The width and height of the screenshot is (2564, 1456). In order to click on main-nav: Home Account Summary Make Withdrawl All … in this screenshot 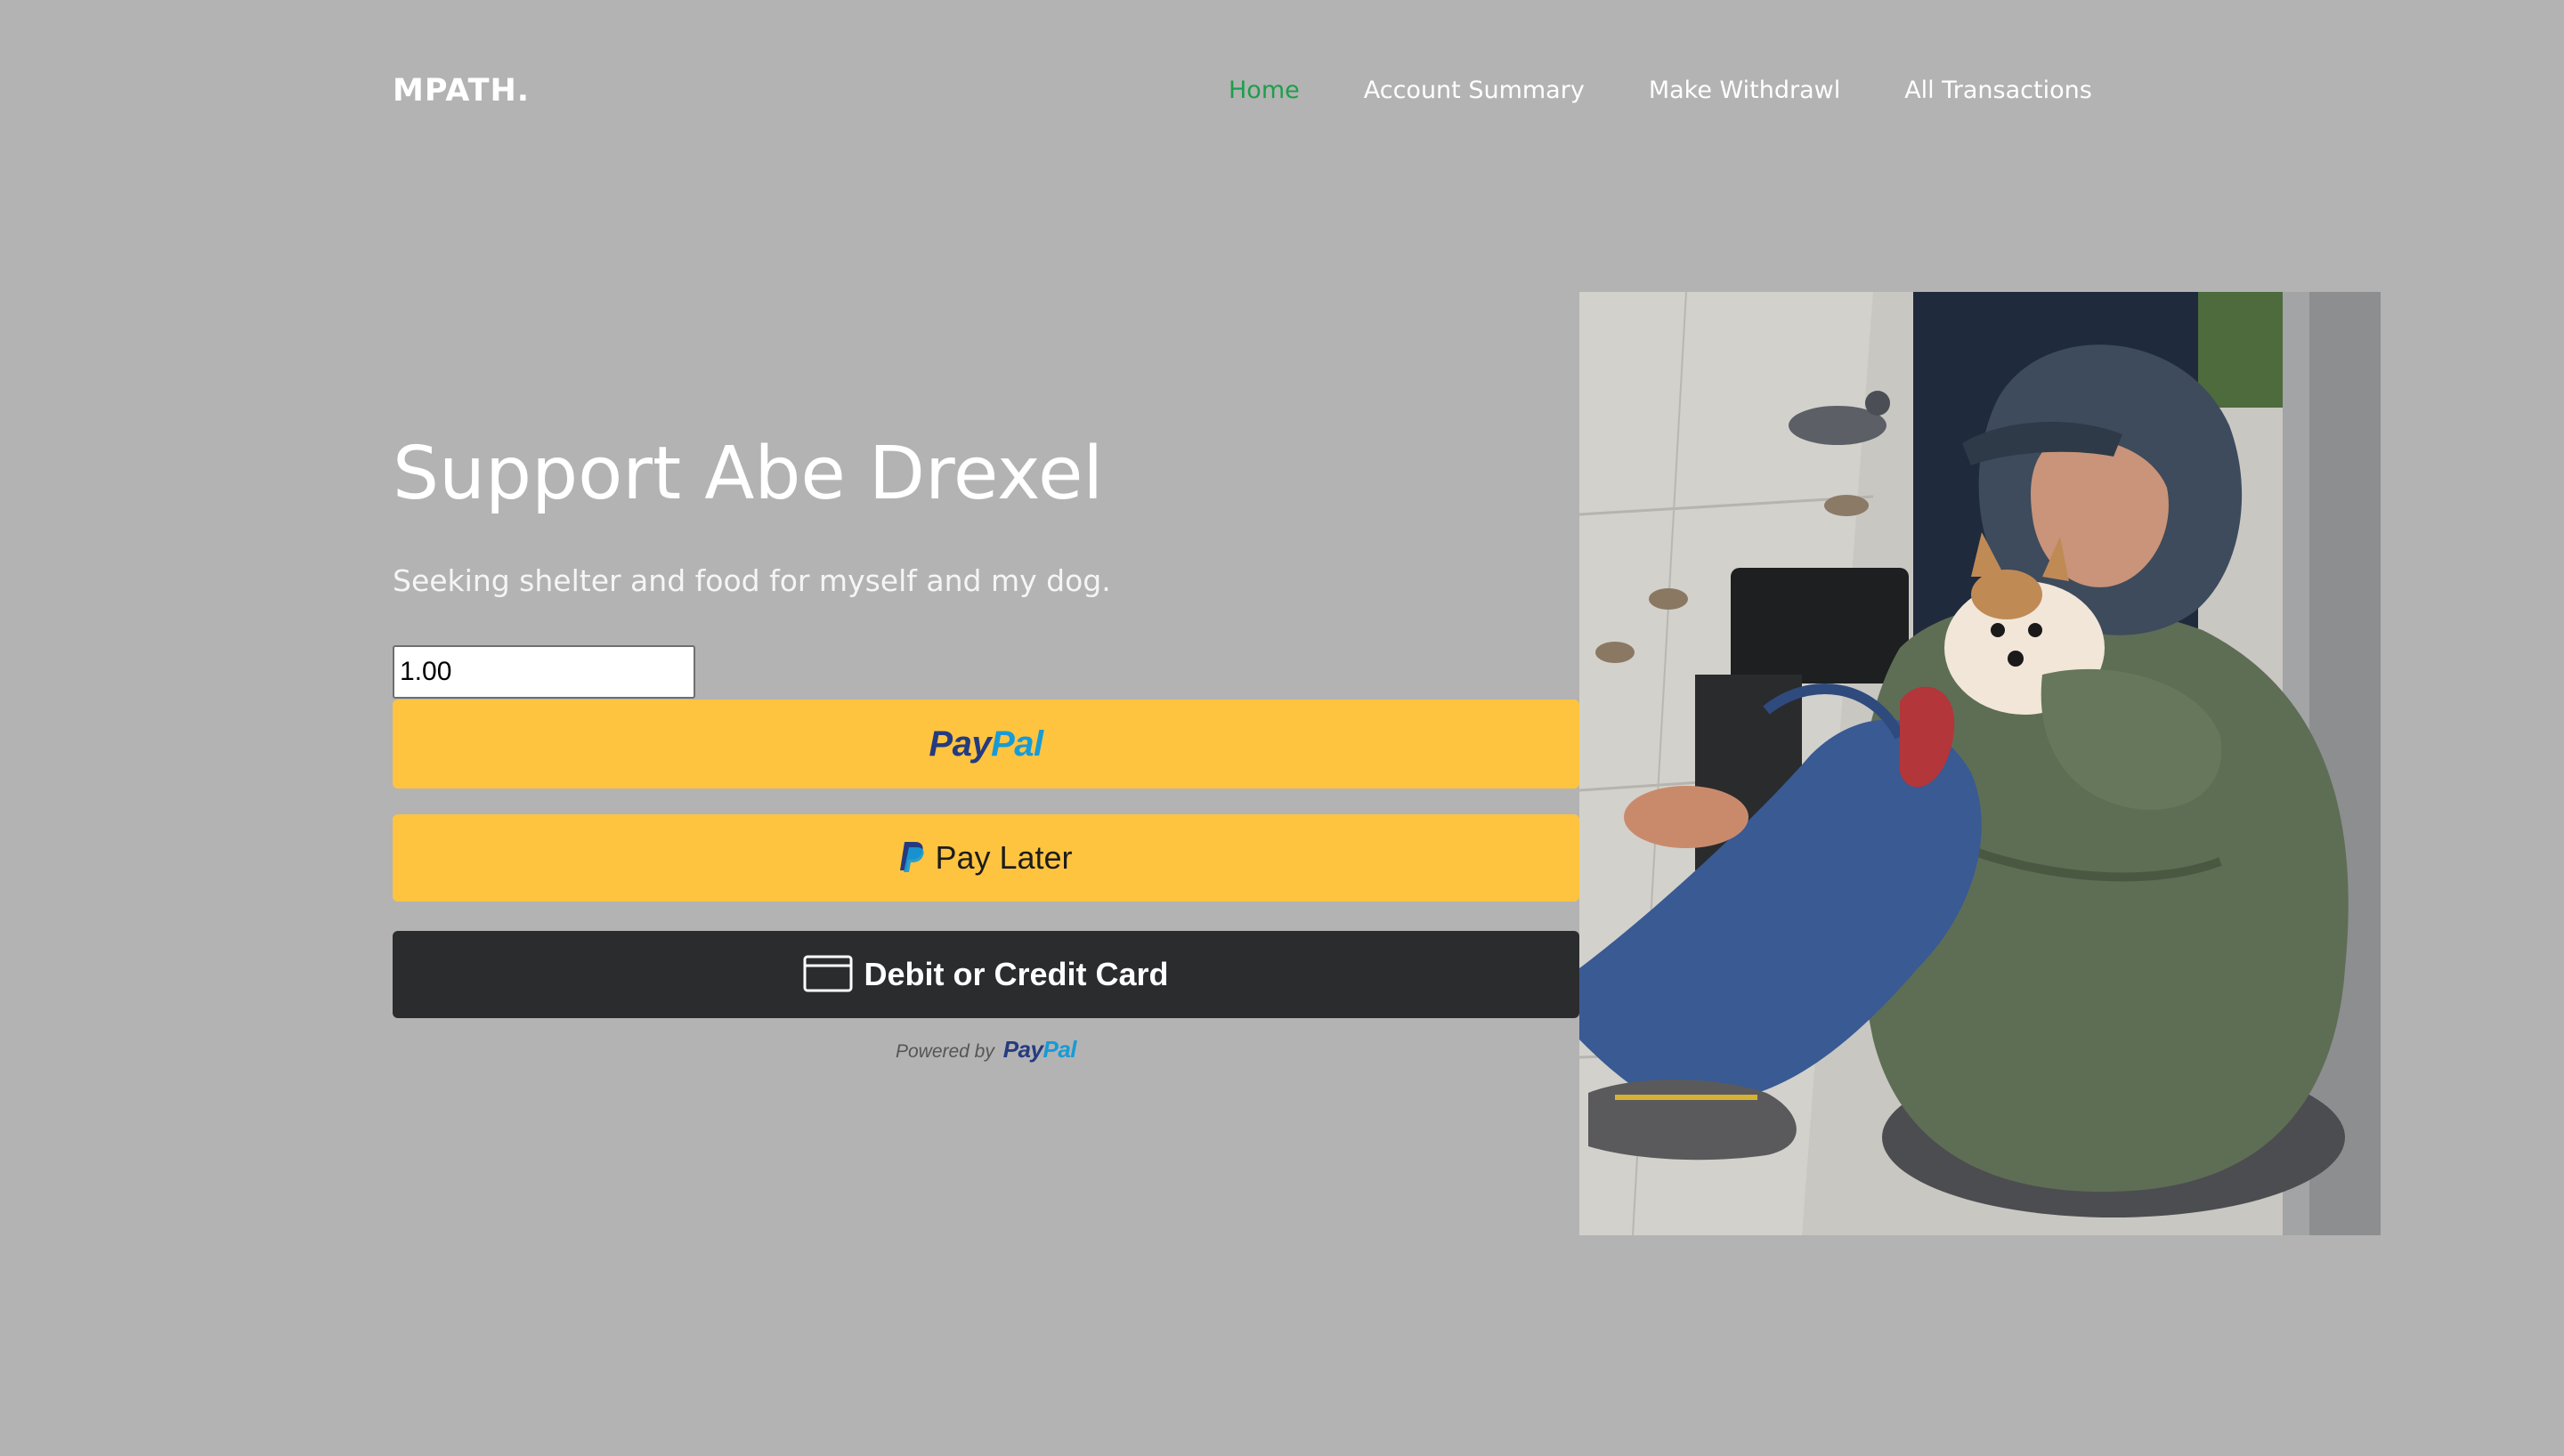, I will do `click(1692, 90)`.